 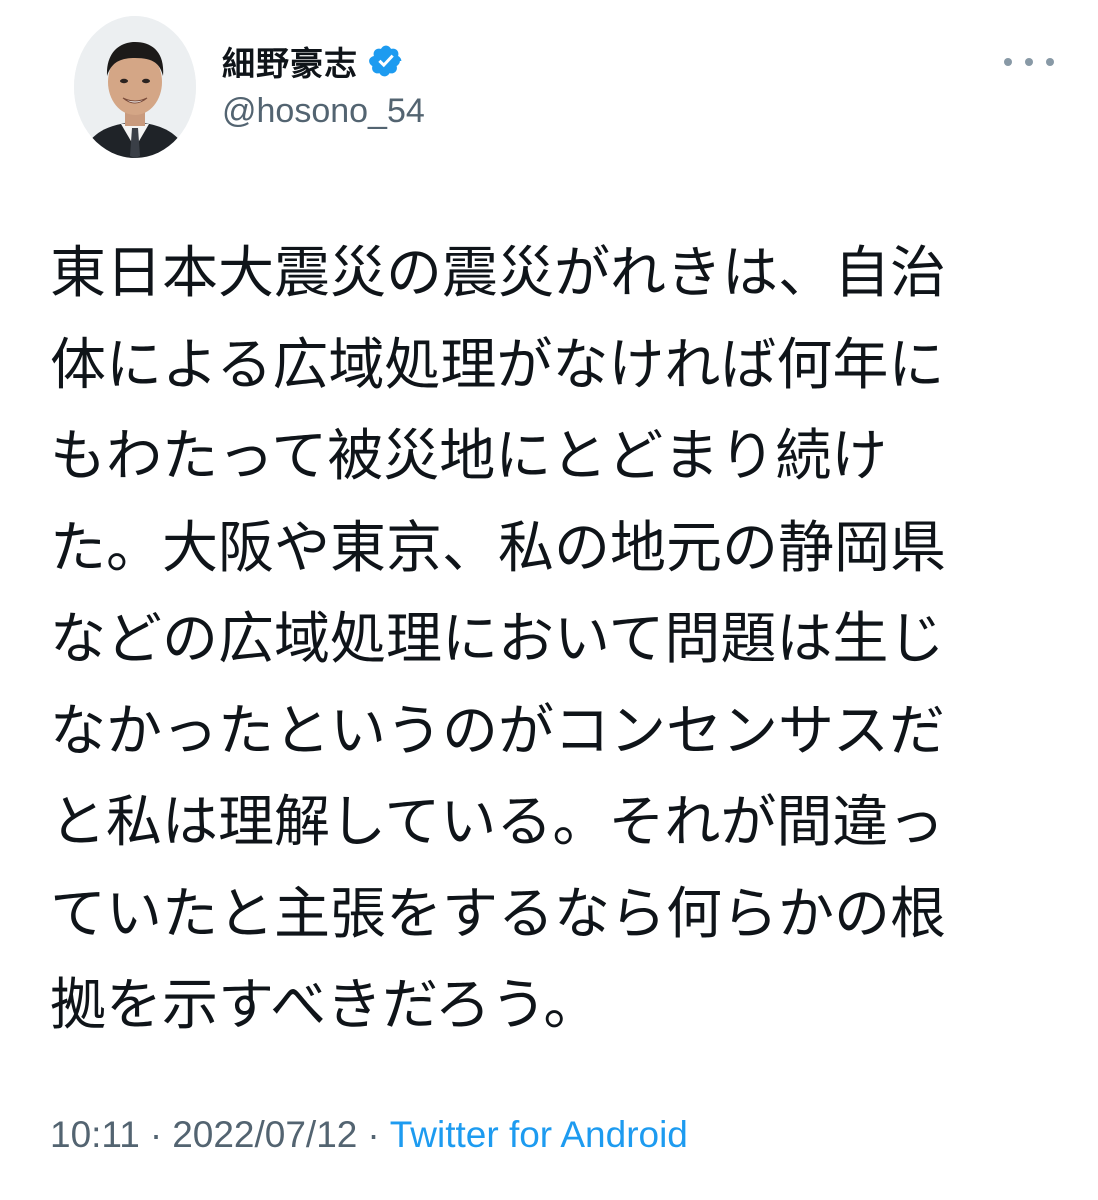 I want to click on tweet-text-line: ていたと主張をするなら何らかの根, so click(x=498, y=914).